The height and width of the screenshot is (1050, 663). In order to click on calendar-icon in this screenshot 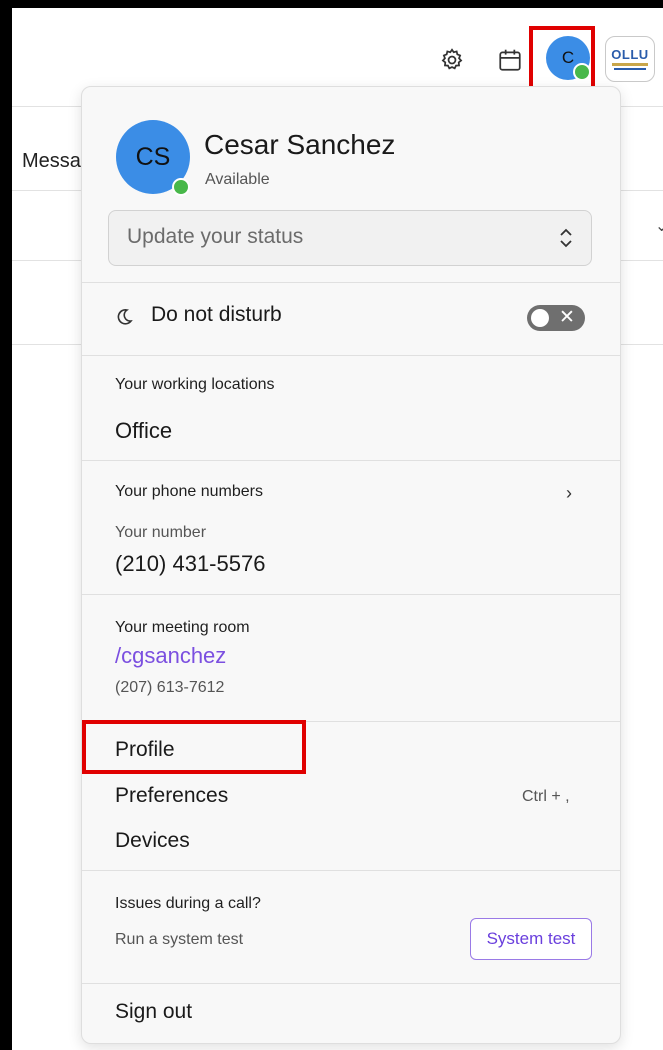, I will do `click(510, 60)`.